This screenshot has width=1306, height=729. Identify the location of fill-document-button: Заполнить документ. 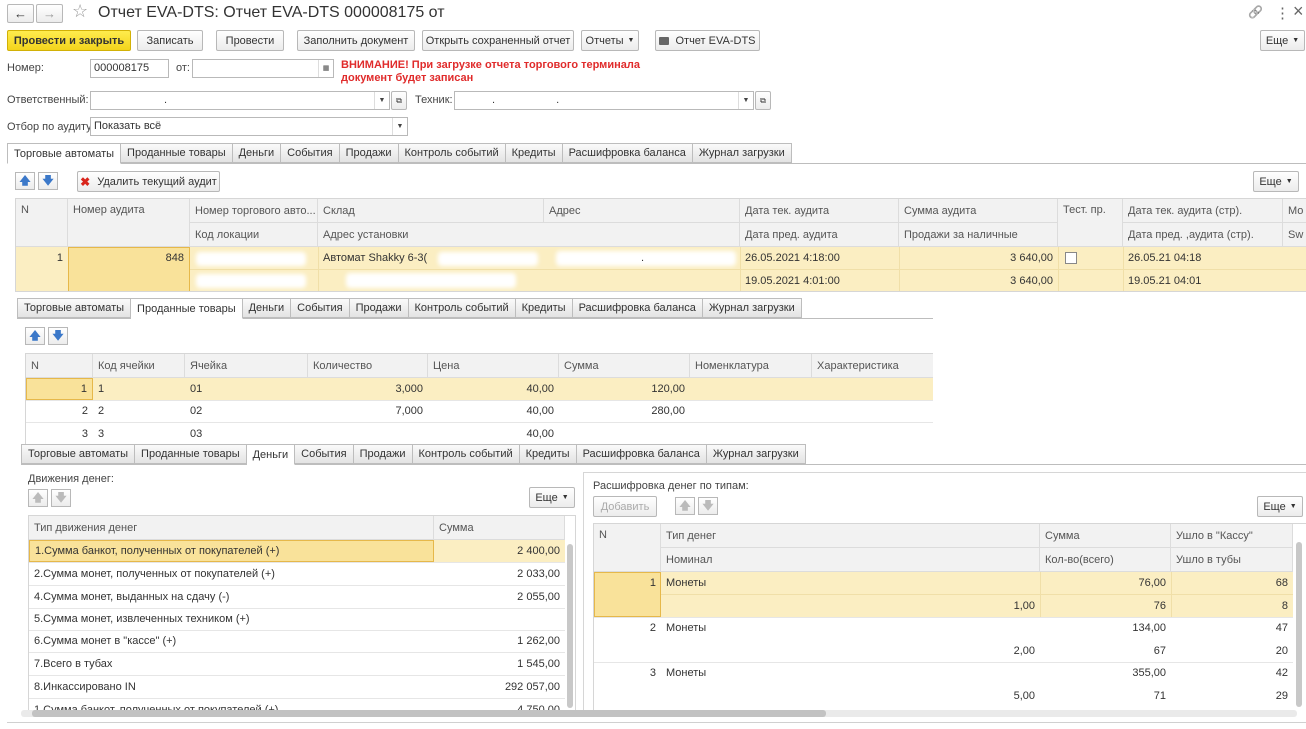
(356, 40).